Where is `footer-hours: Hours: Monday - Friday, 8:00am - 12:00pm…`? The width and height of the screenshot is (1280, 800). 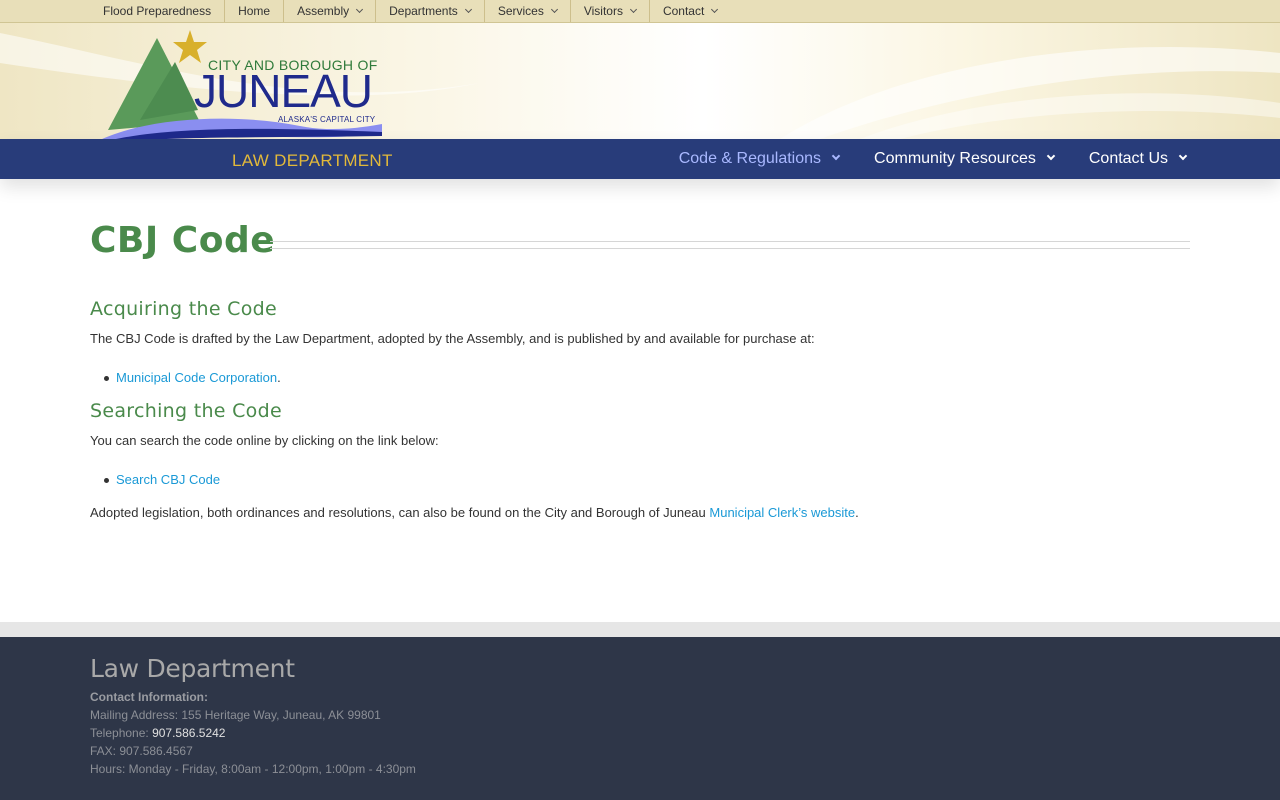 footer-hours: Hours: Monday - Friday, 8:00am - 12:00pm… is located at coordinates (253, 769).